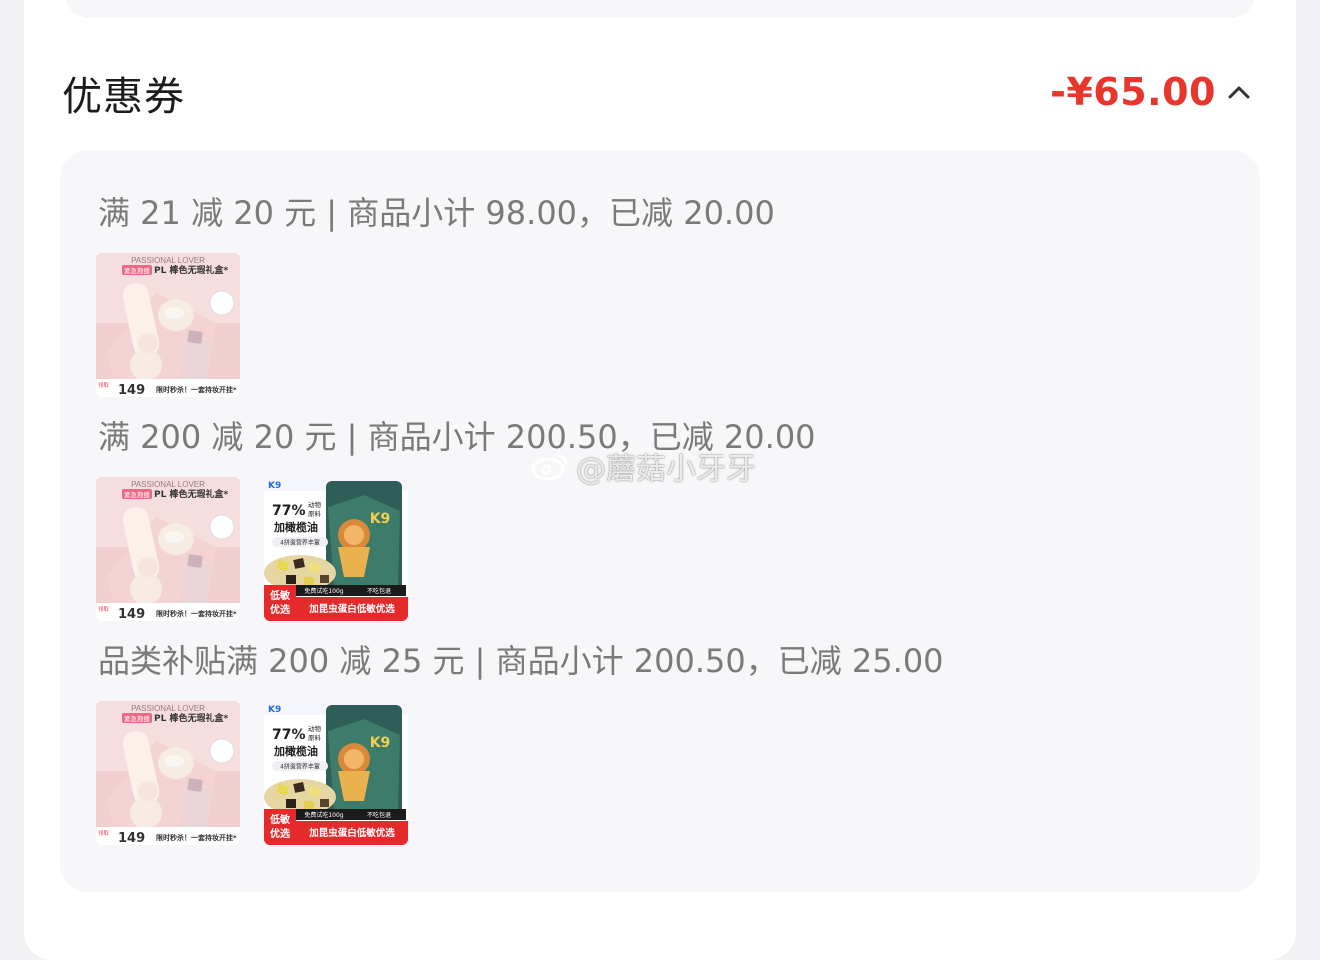 This screenshot has height=960, width=1320. Describe the element at coordinates (549, 467) in the screenshot. I see `weibo-logo-icon` at that location.